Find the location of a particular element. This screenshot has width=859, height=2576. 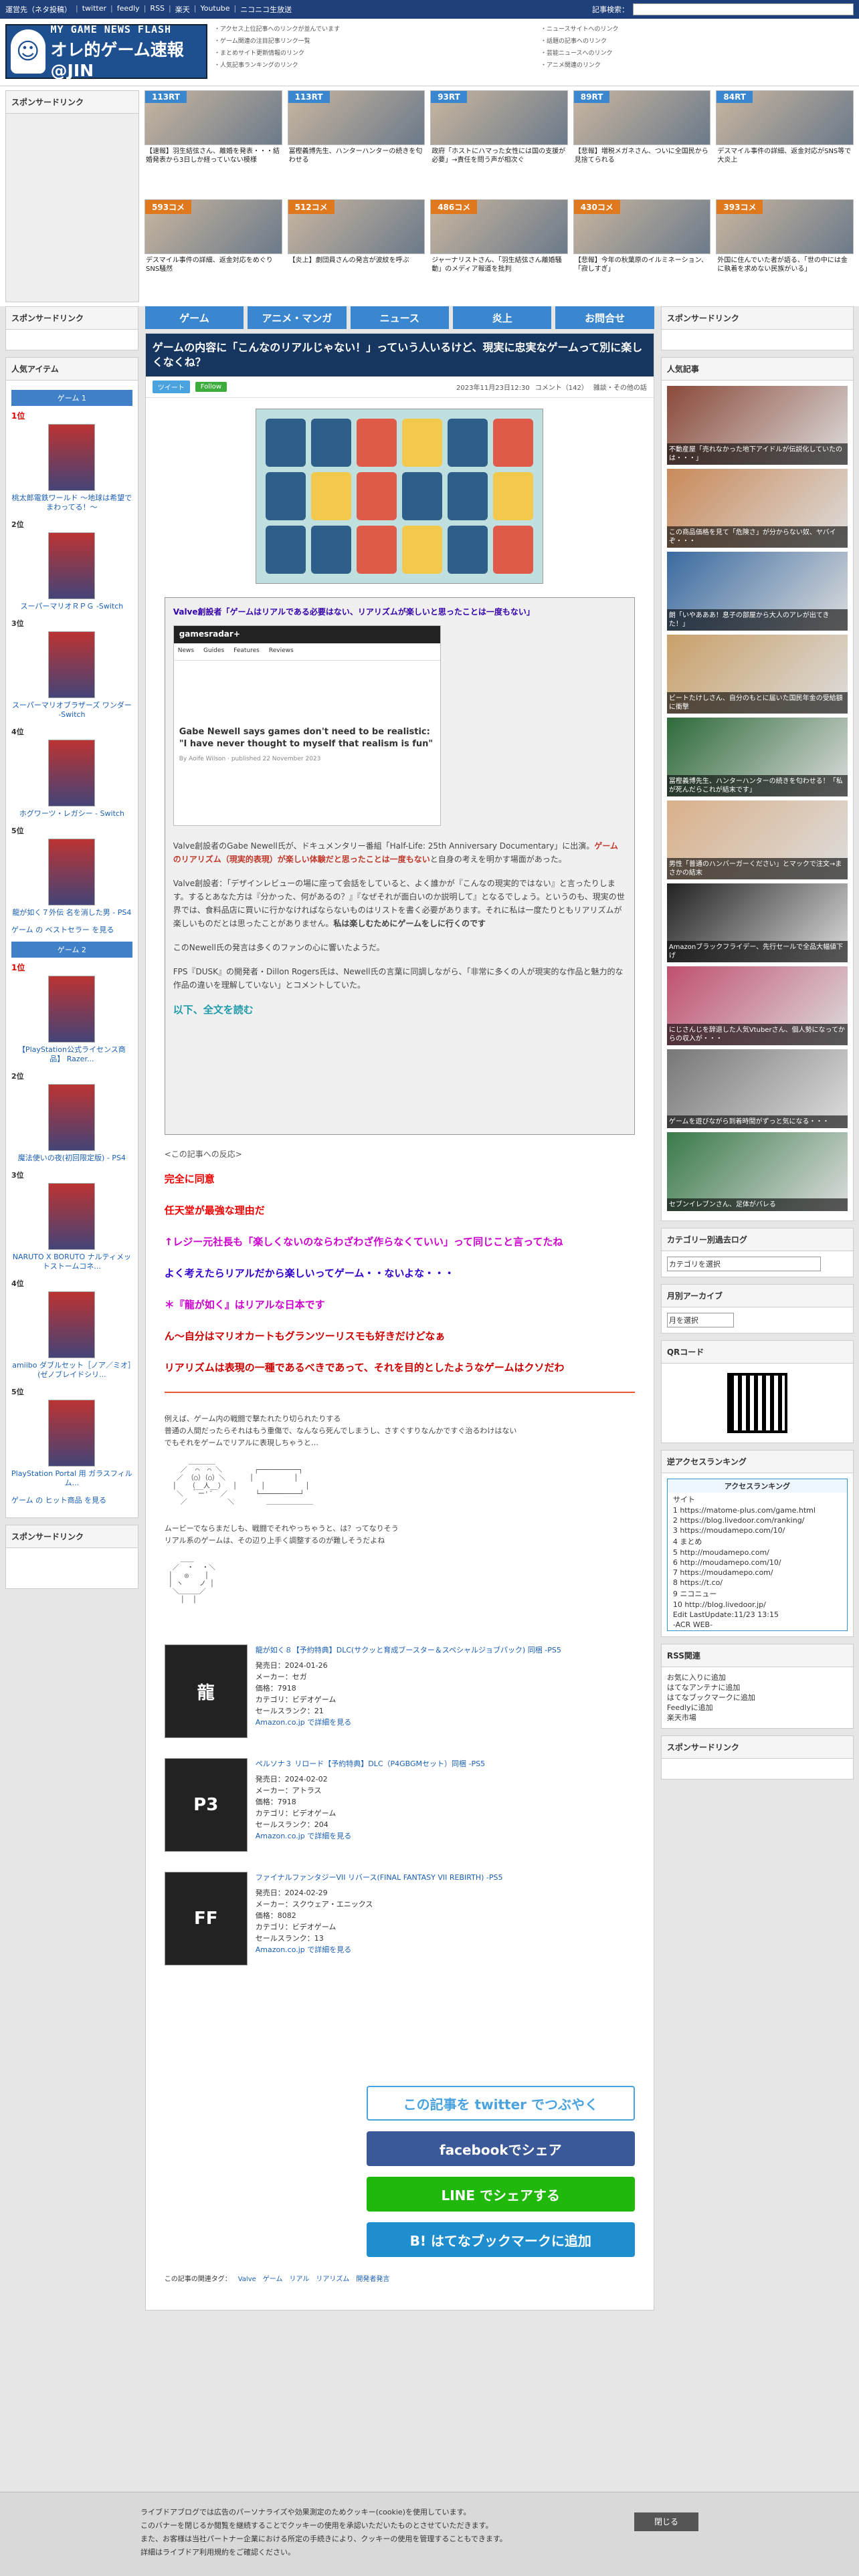

acr-row: 1 https://matome-plus.com/game.html is located at coordinates (757, 1510).